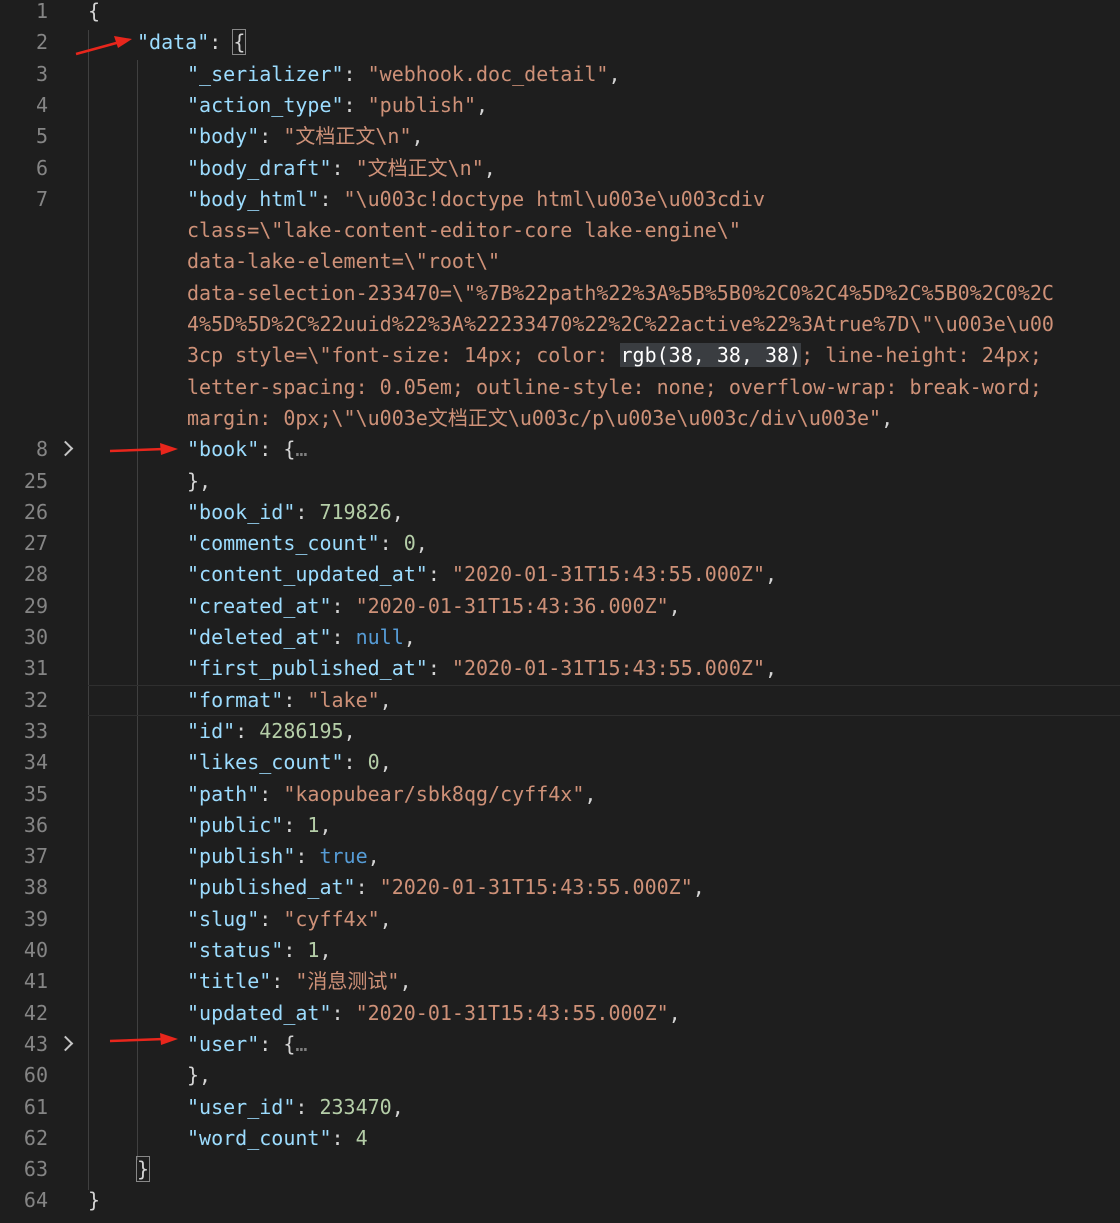 The image size is (1120, 1223). What do you see at coordinates (35, 699) in the screenshot?
I see `line-number: 32` at bounding box center [35, 699].